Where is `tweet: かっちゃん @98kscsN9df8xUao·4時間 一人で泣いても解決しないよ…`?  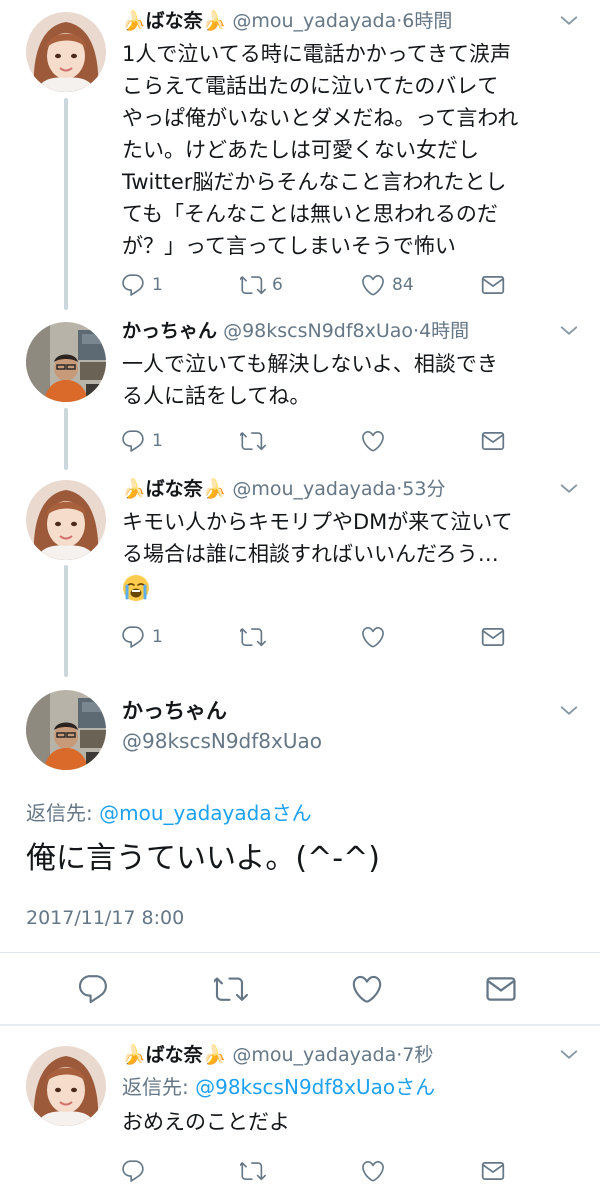 tweet: かっちゃん @98kscsN9df8xUao·4時間 一人で泣いても解決しないよ… is located at coordinates (300, 391).